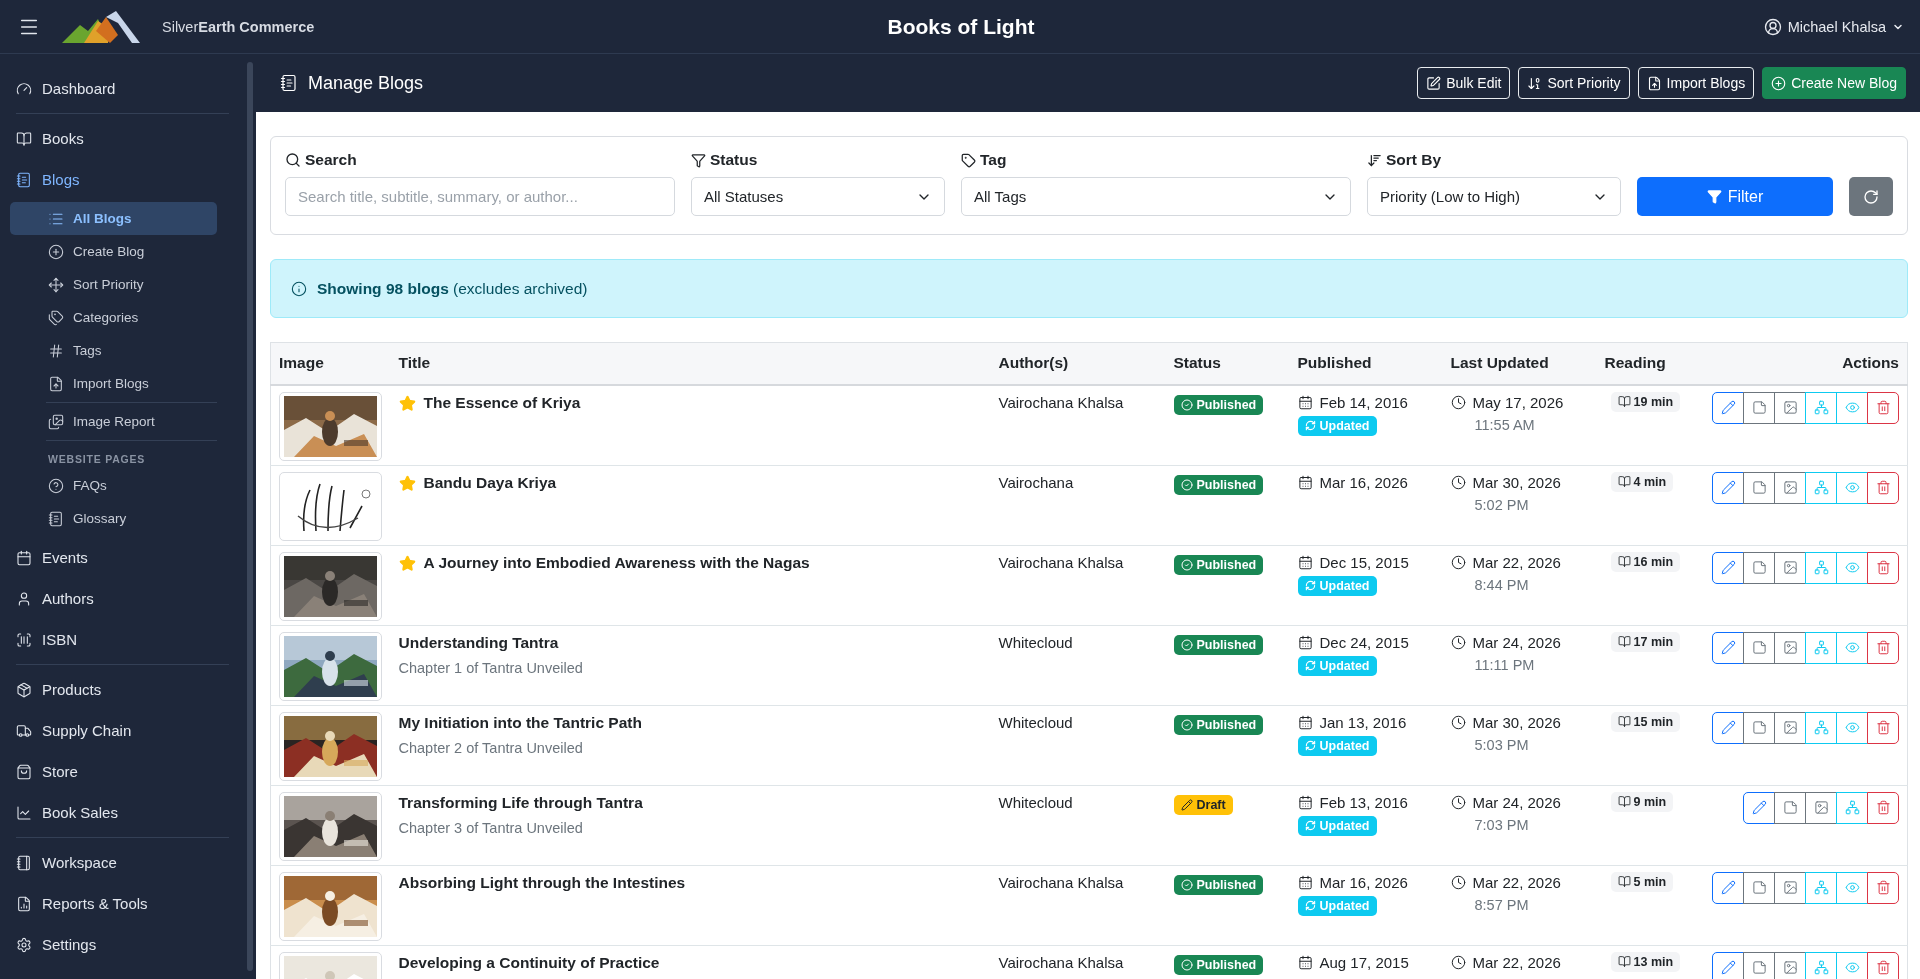  I want to click on note-icon, so click(1759, 727).